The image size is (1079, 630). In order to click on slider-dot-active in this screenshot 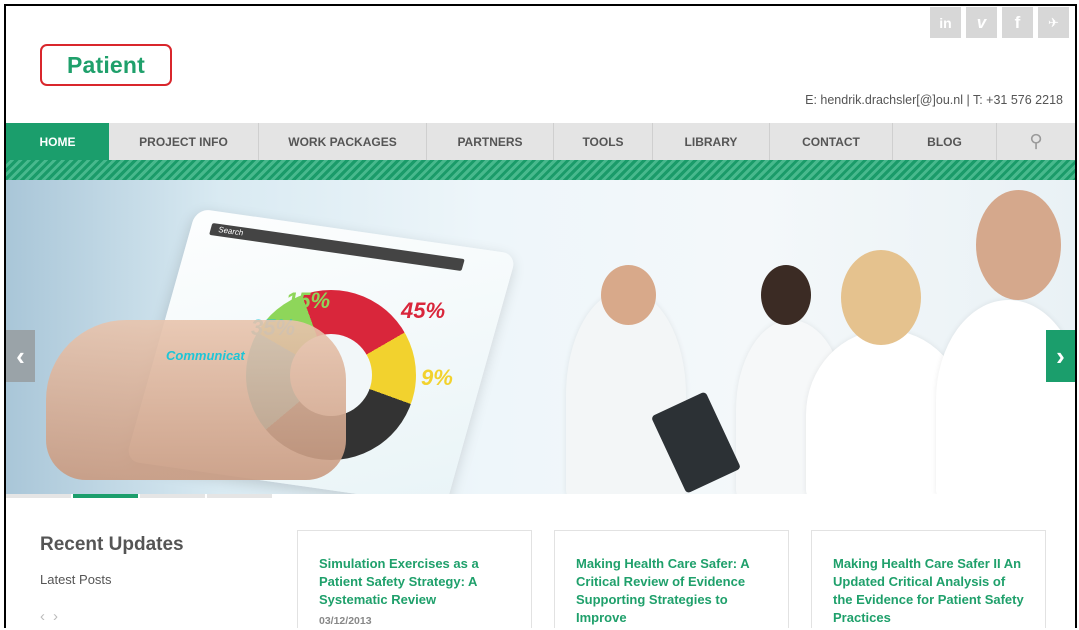, I will do `click(105, 496)`.